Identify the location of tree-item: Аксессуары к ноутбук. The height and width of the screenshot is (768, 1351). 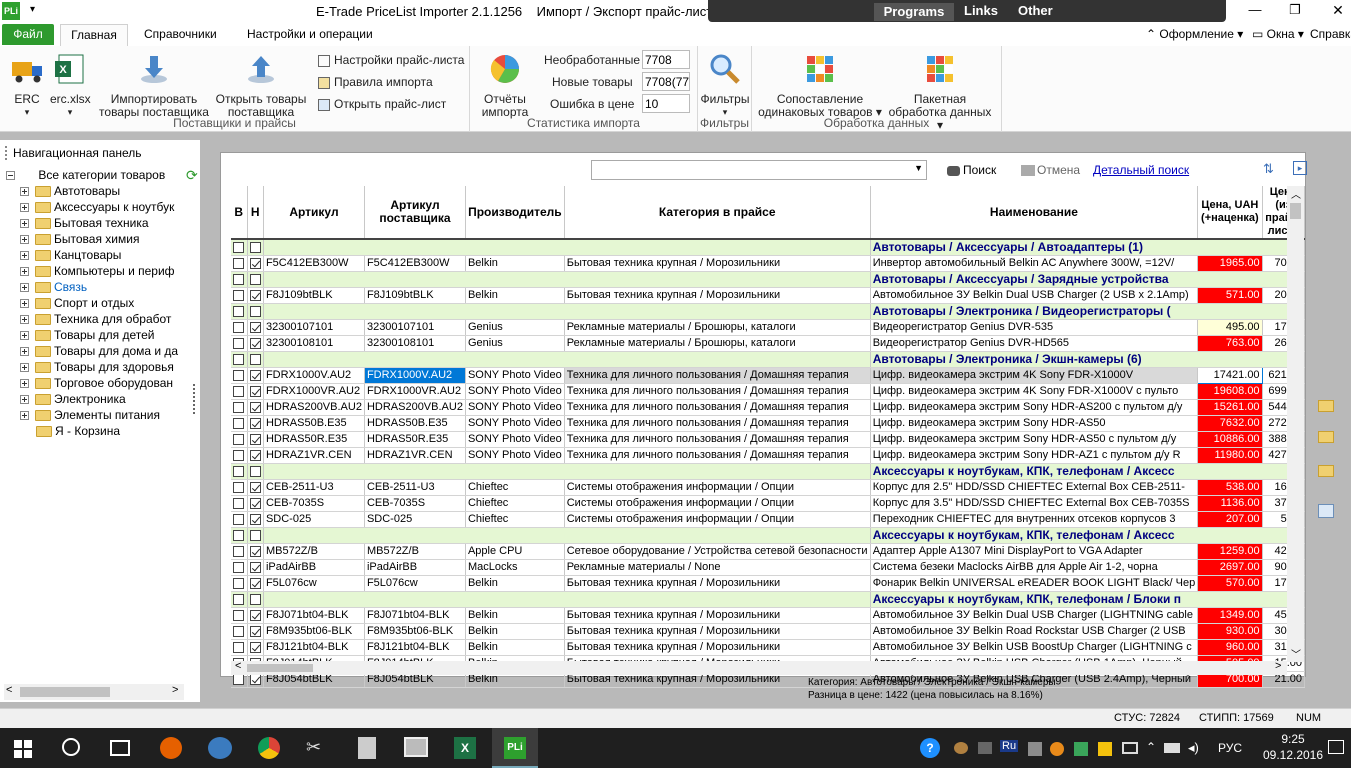
(90, 208).